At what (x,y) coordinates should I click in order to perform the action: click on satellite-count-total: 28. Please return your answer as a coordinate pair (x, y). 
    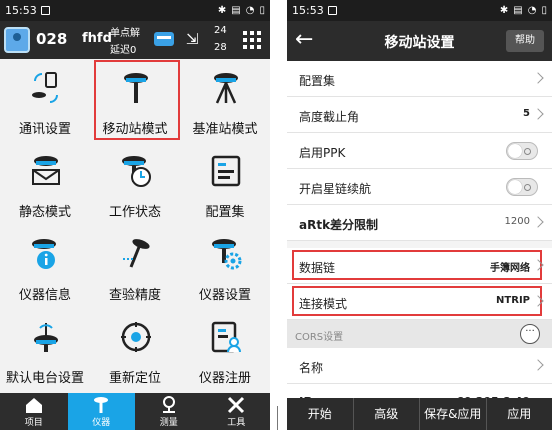
    Looking at the image, I should click on (220, 47).